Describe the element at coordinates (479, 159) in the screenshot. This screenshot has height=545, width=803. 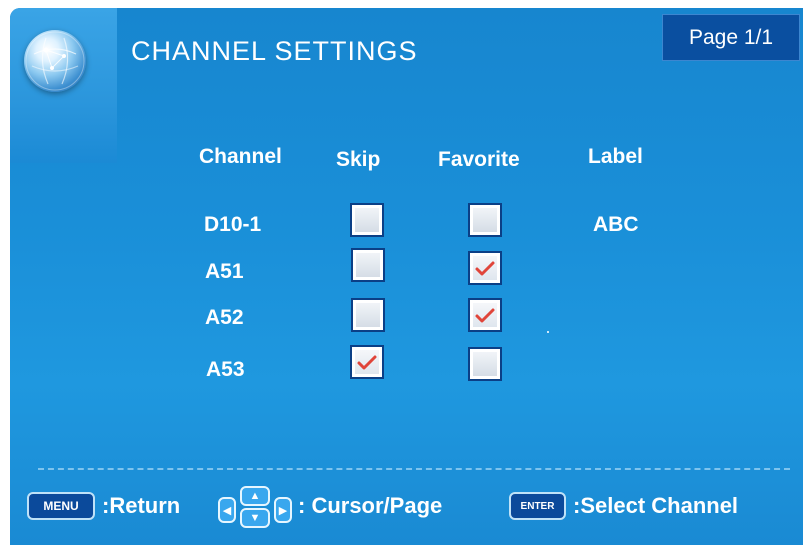
I see `column-header-favorite: Favorite` at that location.